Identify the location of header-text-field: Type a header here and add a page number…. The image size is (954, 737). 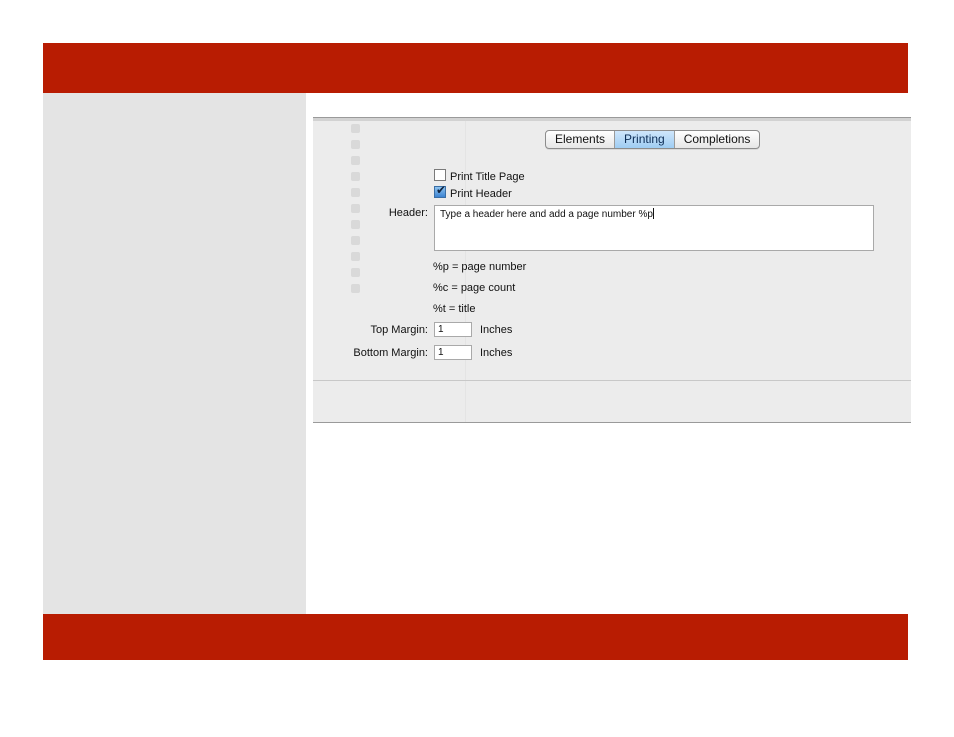
(654, 228).